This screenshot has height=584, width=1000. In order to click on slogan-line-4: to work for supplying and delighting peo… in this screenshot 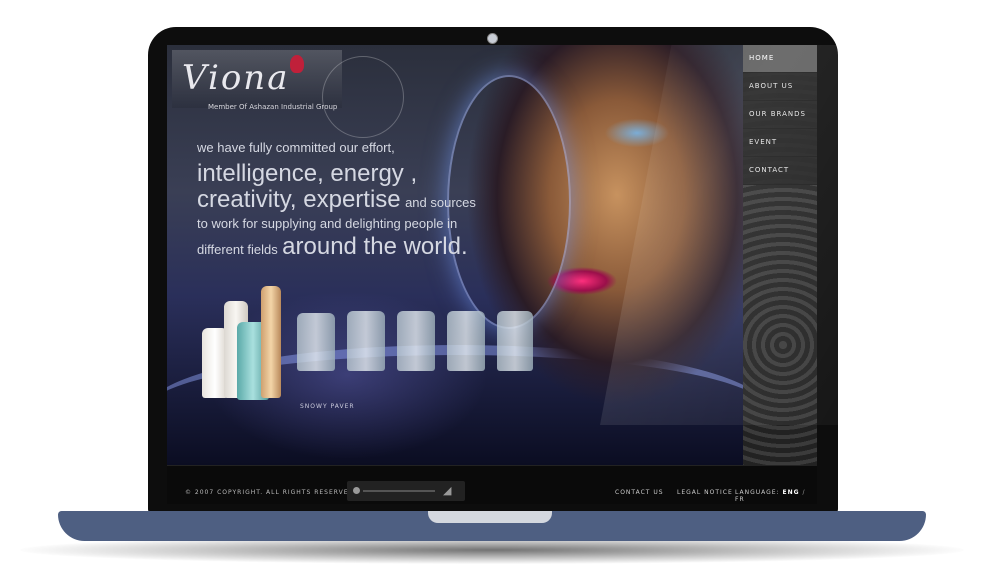, I will do `click(327, 223)`.